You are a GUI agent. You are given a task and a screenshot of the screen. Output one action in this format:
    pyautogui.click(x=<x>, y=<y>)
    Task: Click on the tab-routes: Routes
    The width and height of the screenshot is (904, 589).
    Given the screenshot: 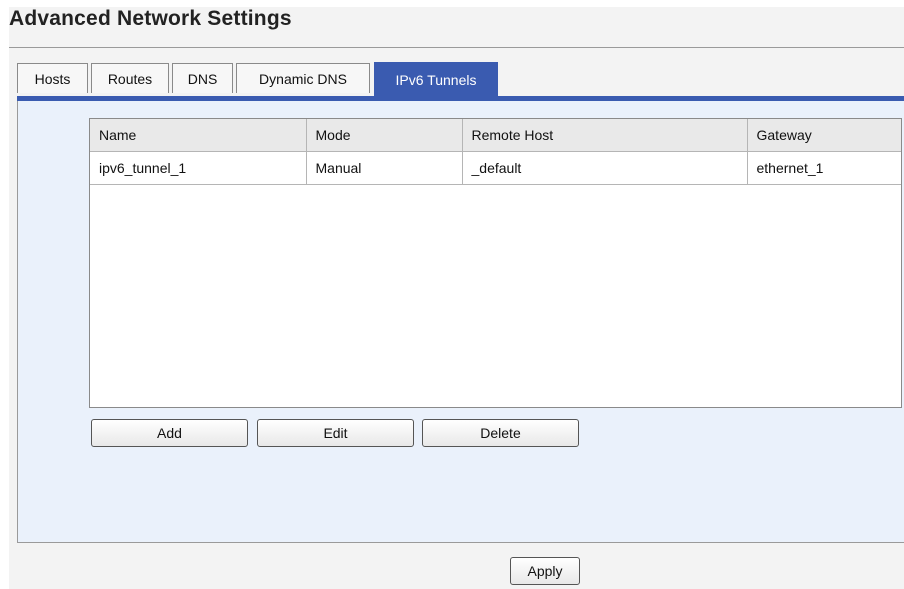 What is the action you would take?
    pyautogui.click(x=130, y=78)
    